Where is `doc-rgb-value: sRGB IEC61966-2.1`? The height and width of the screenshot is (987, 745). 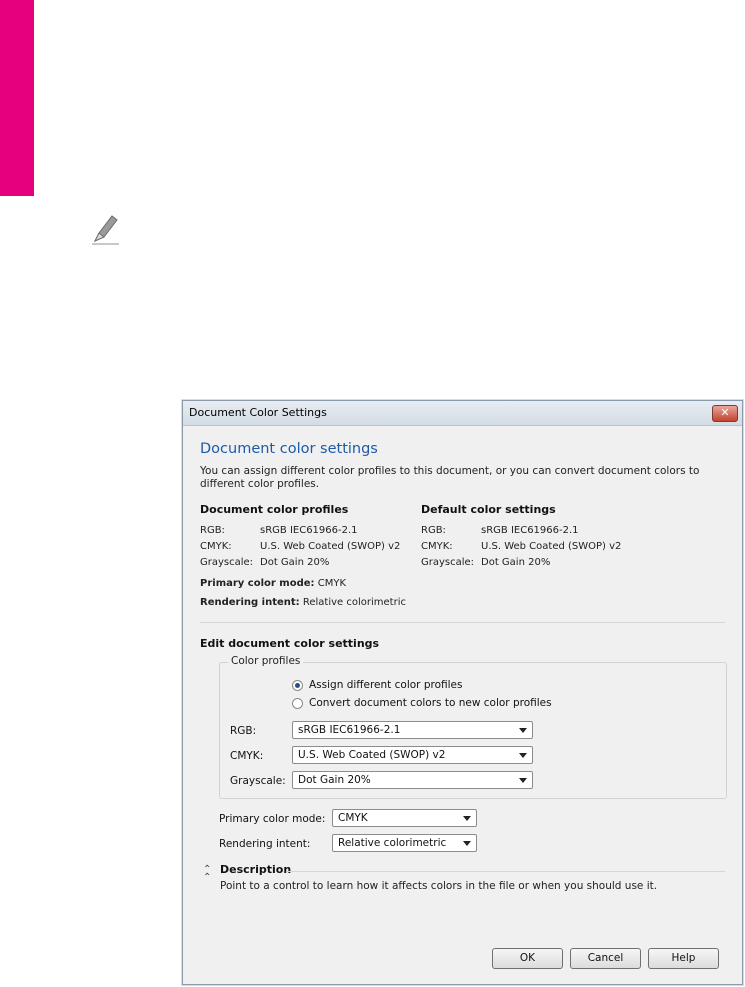 doc-rgb-value: sRGB IEC61966-2.1 is located at coordinates (309, 530).